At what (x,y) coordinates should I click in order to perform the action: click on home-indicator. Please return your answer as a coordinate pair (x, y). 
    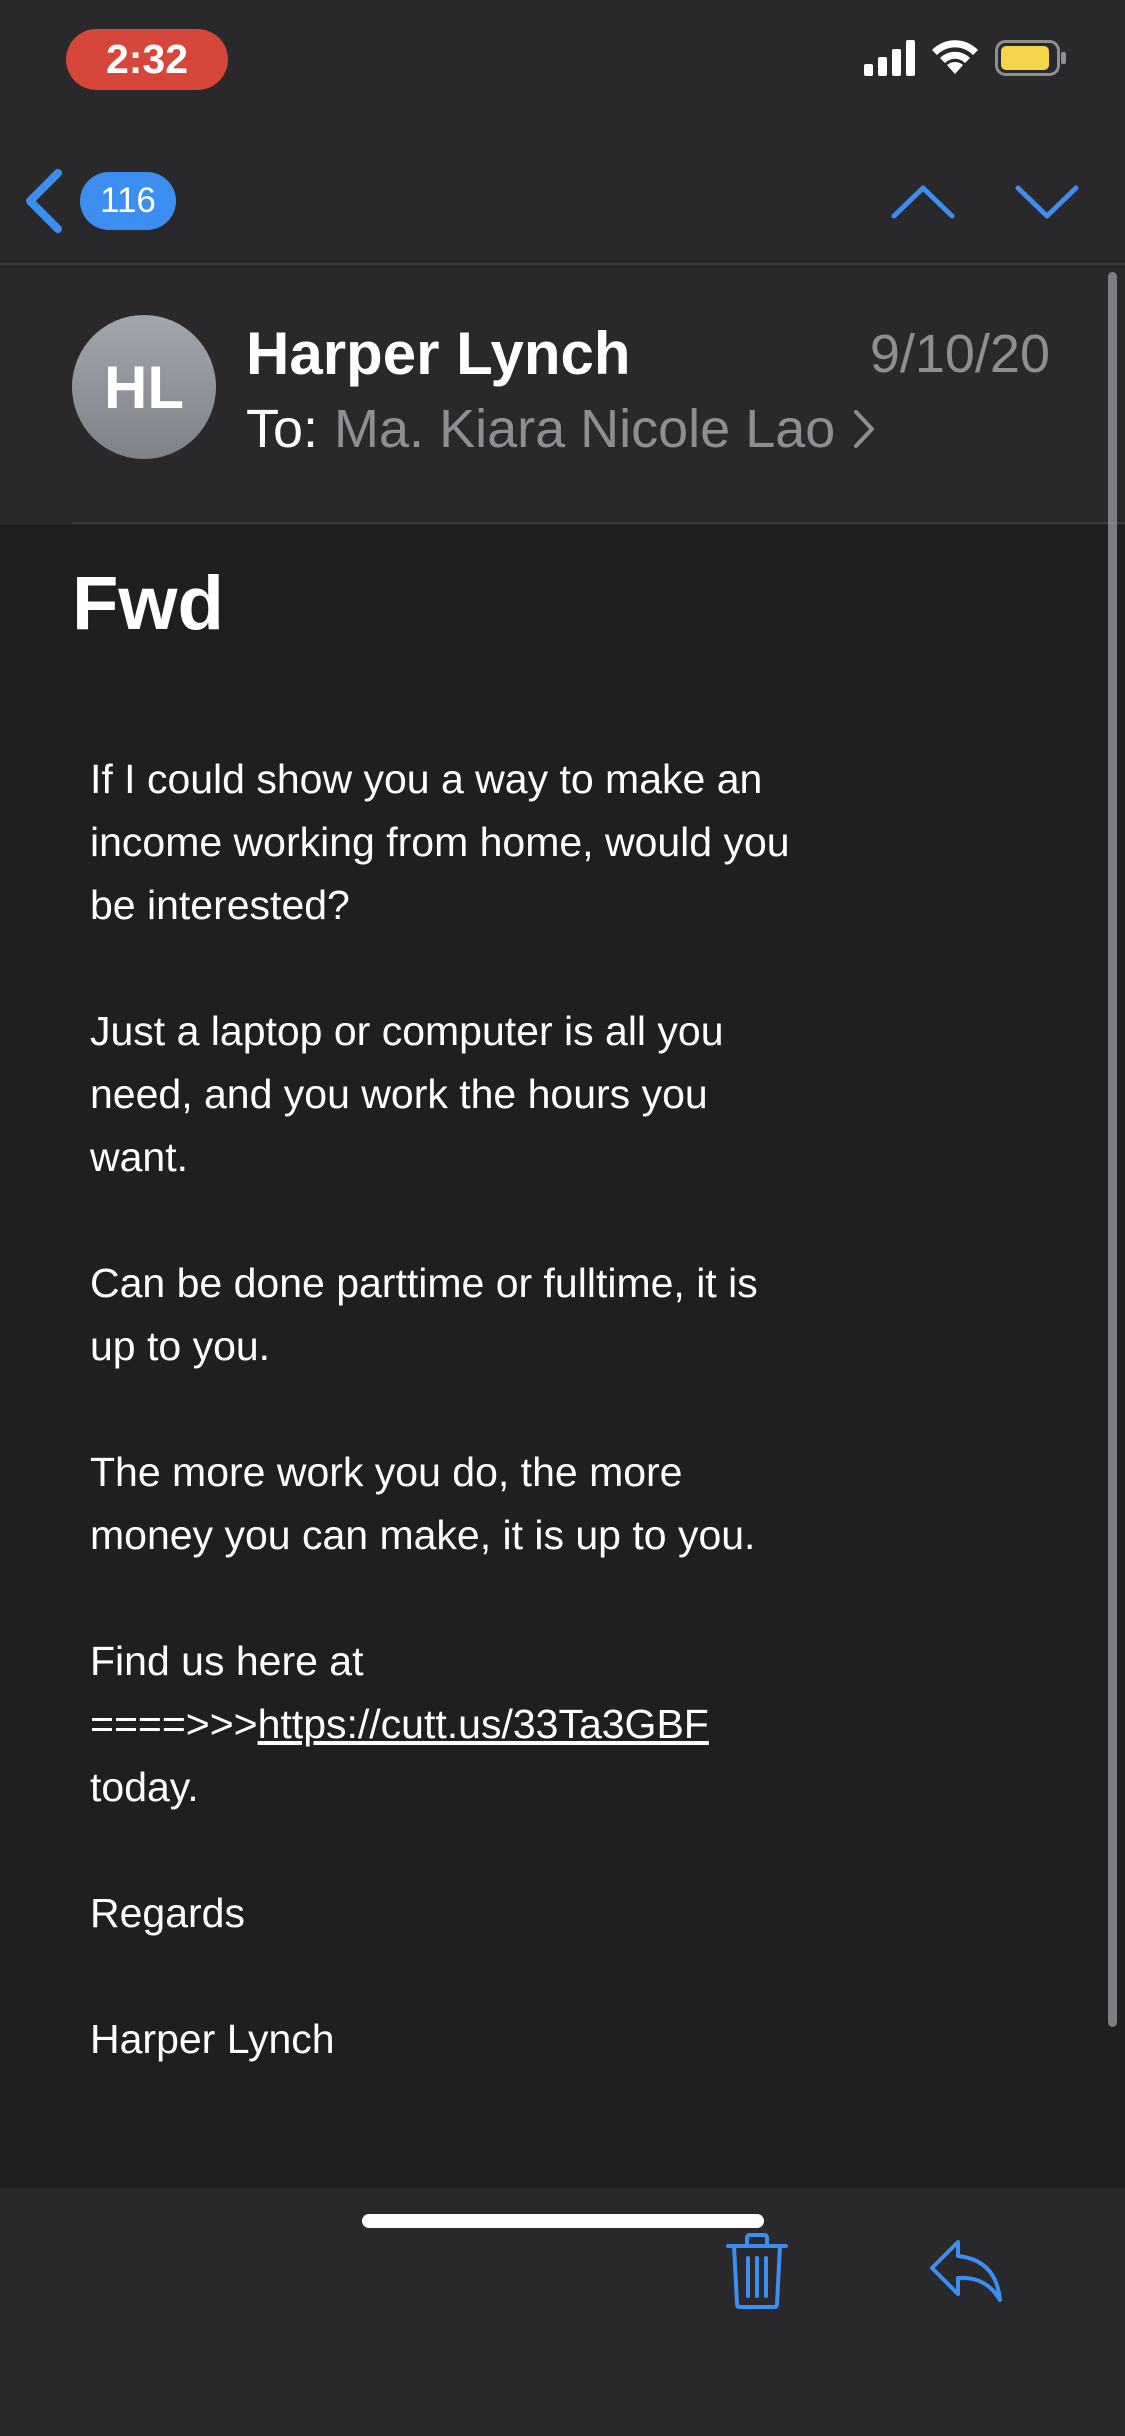
    Looking at the image, I should click on (563, 2221).